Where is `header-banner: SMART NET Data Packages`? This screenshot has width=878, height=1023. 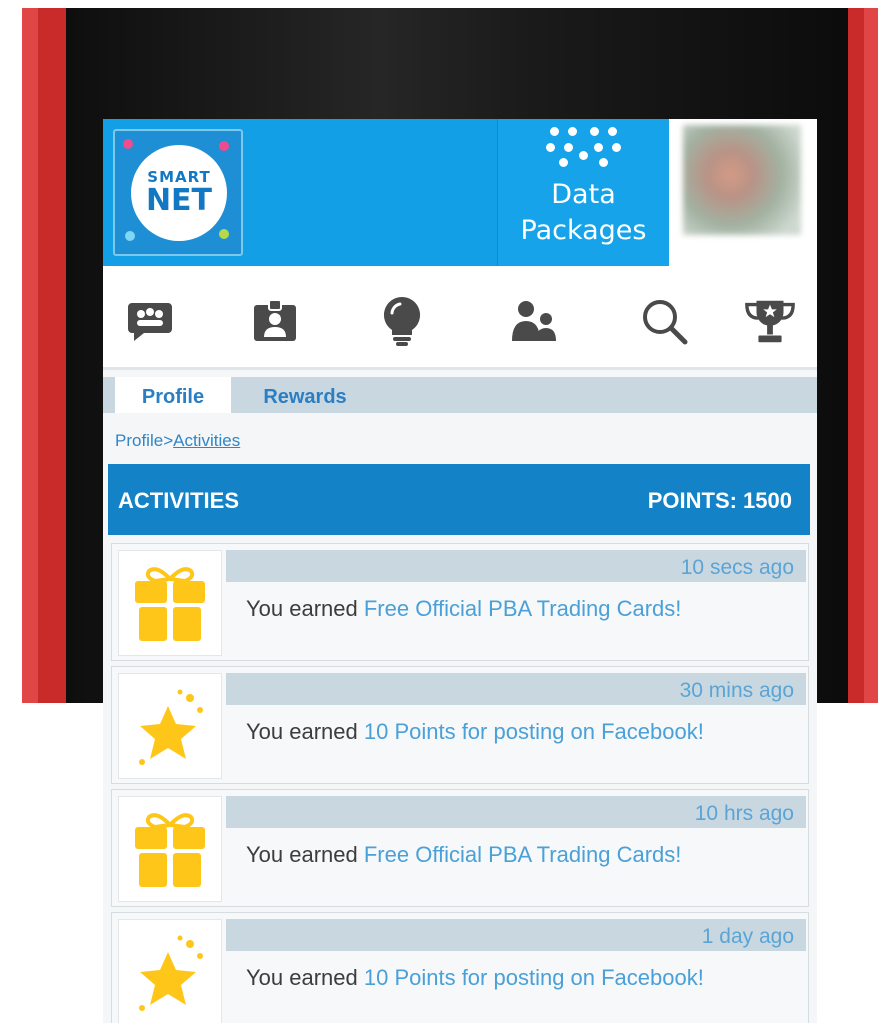 header-banner: SMART NET Data Packages is located at coordinates (386, 192).